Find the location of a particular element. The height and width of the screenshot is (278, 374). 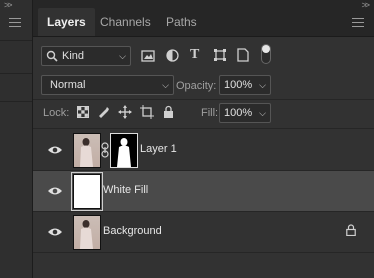

lock-label: Lock: is located at coordinates (56, 113).